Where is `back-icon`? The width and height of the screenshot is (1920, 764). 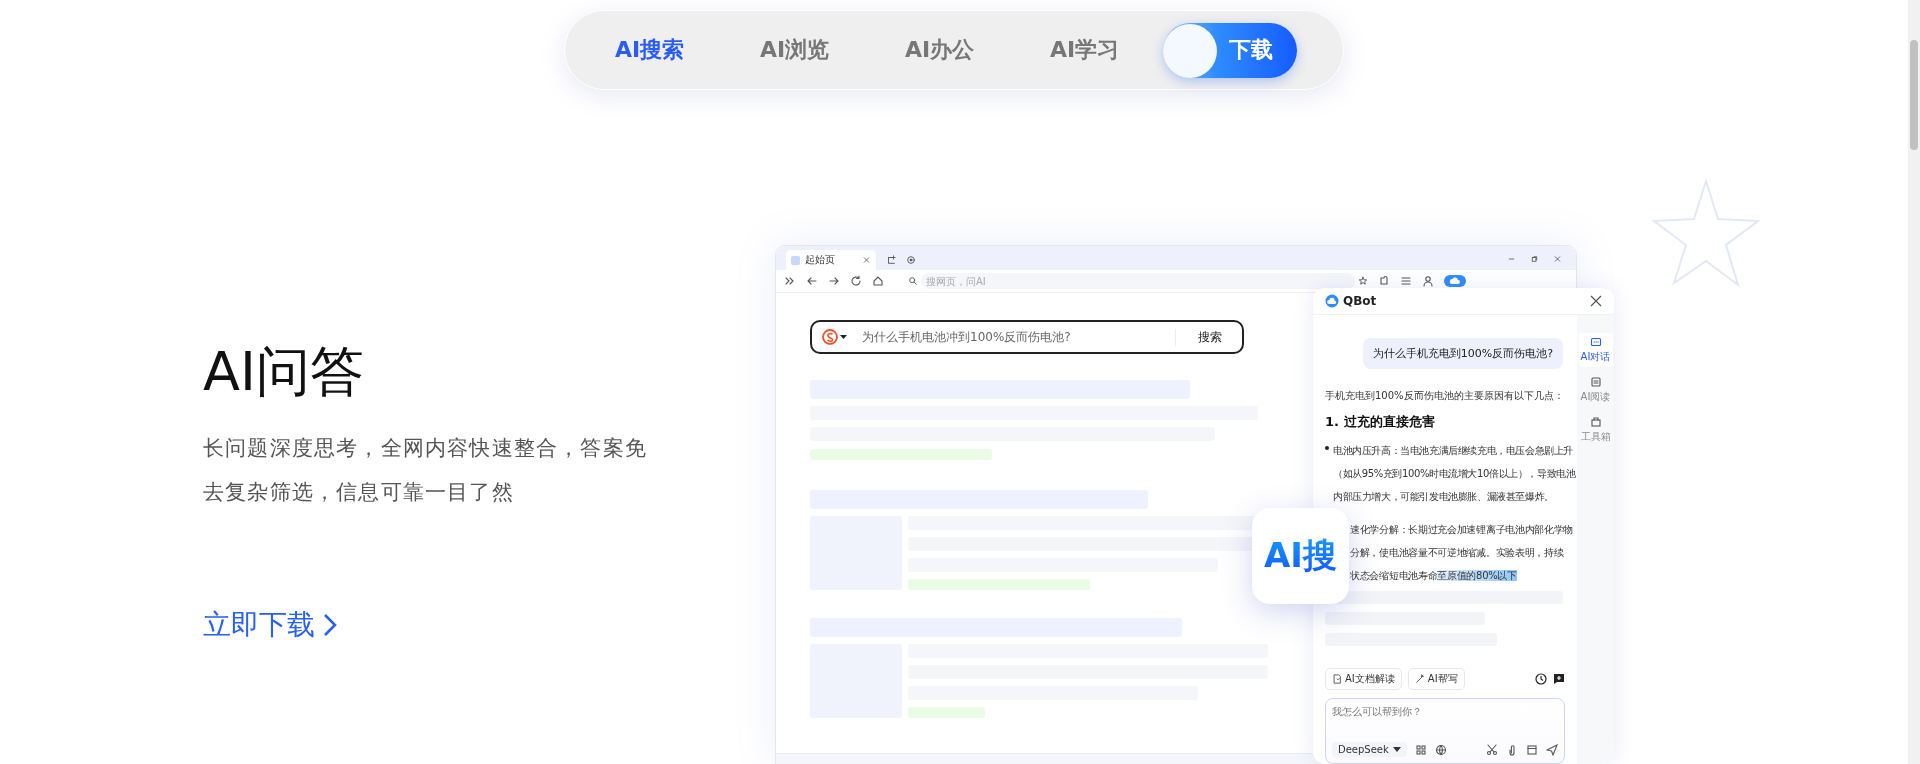 back-icon is located at coordinates (812, 281).